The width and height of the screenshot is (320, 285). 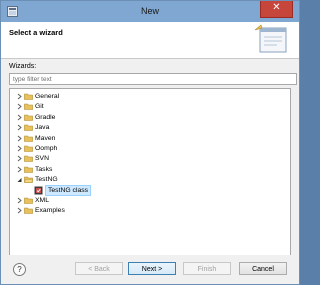 What do you see at coordinates (68, 190) in the screenshot?
I see `tree-item-label: TestNG class` at bounding box center [68, 190].